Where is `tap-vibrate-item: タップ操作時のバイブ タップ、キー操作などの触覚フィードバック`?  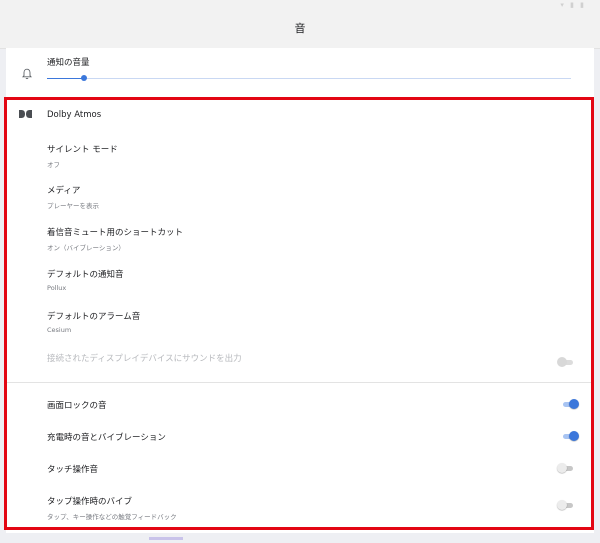
tap-vibrate-item: タップ操作時のバイブ タップ、キー操作などの触覚フィードバック is located at coordinates (112, 508).